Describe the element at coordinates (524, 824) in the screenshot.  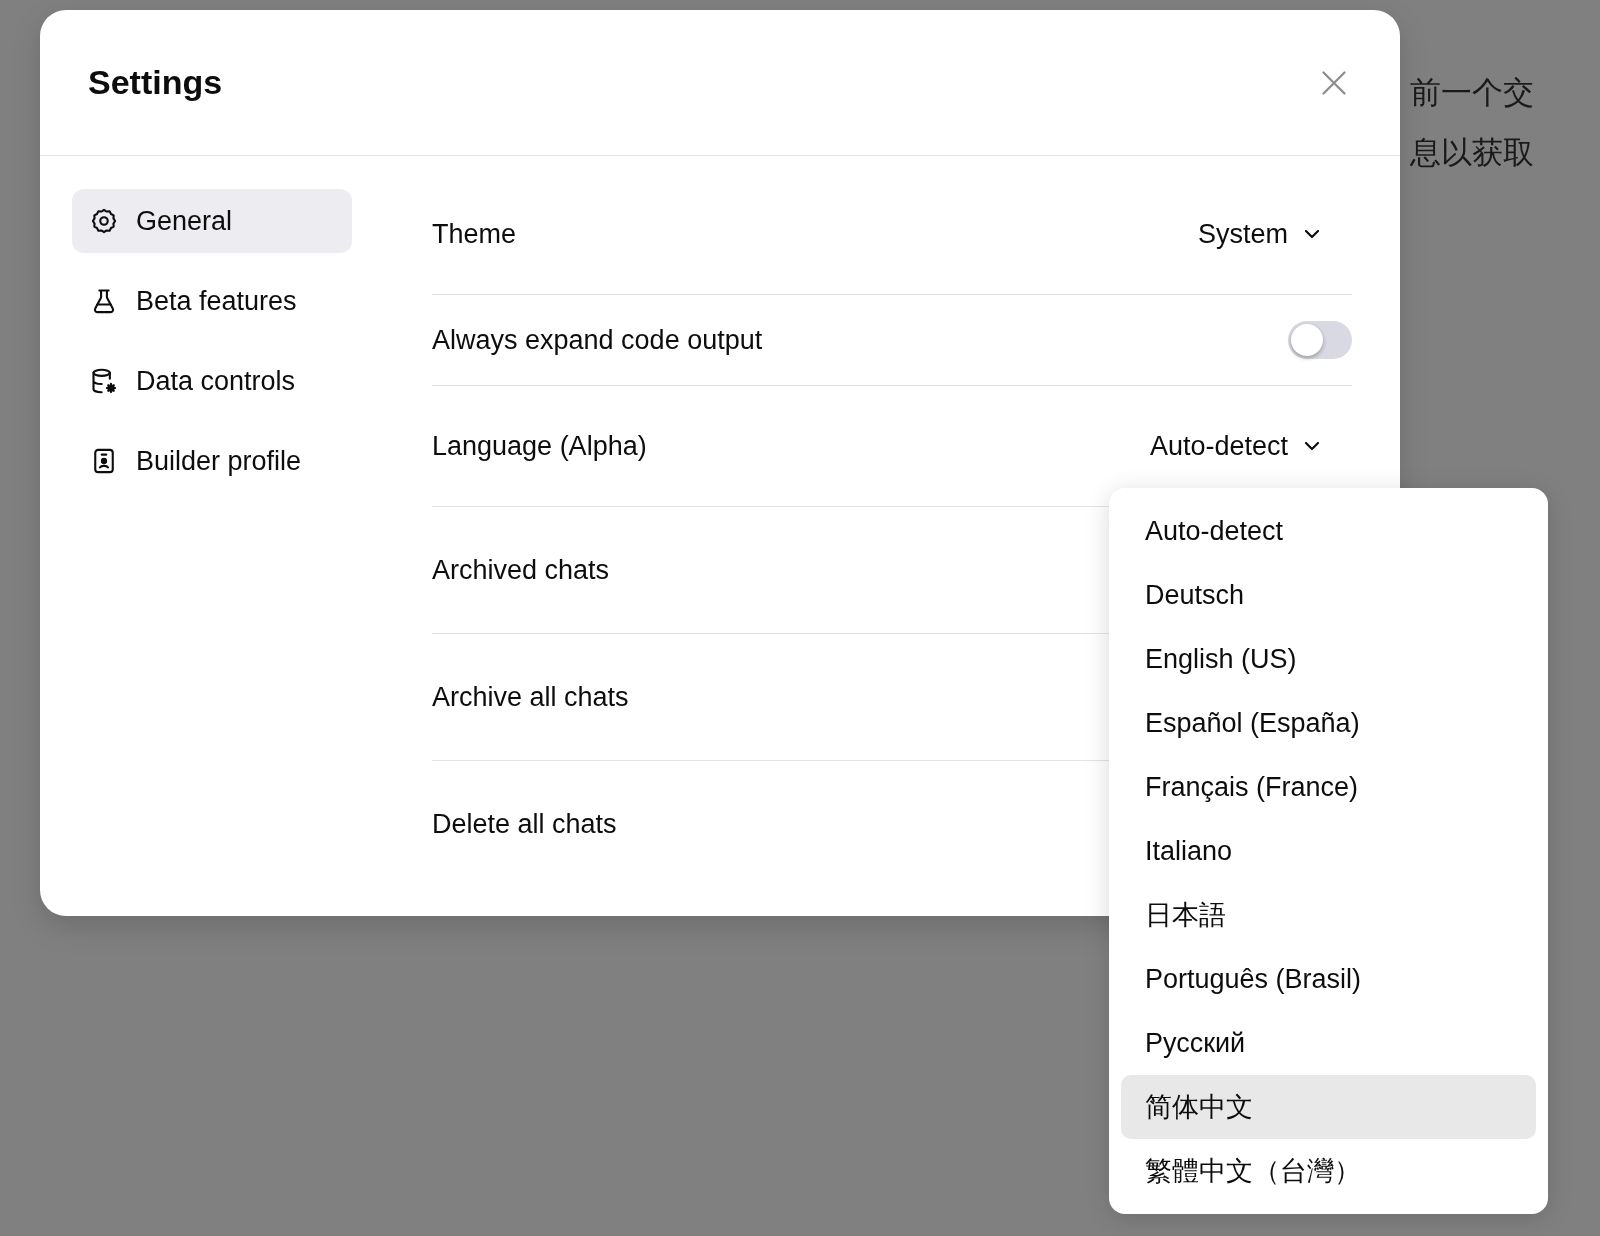
I see `setting-label: Delete all chats` at that location.